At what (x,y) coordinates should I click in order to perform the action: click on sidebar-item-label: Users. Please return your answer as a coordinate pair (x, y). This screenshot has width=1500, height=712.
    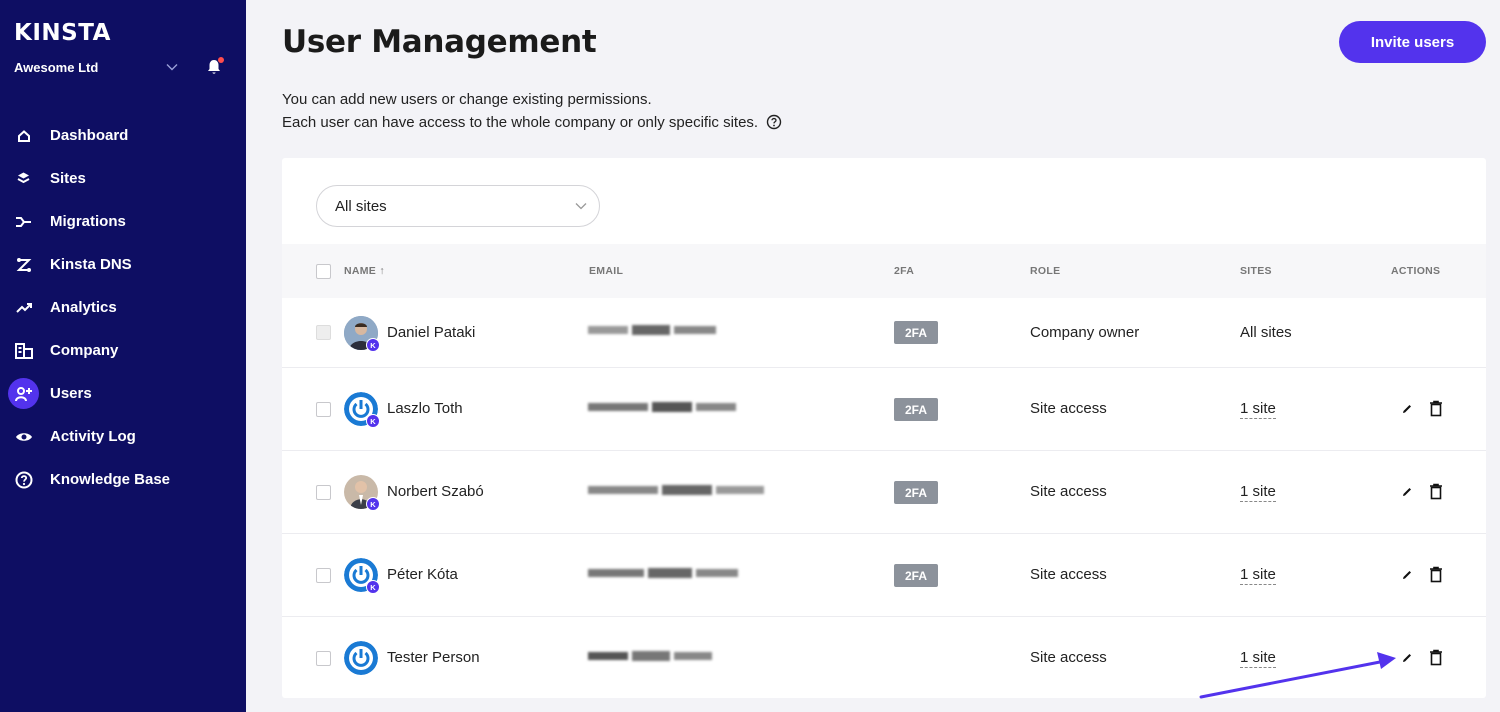
    Looking at the image, I should click on (71, 393).